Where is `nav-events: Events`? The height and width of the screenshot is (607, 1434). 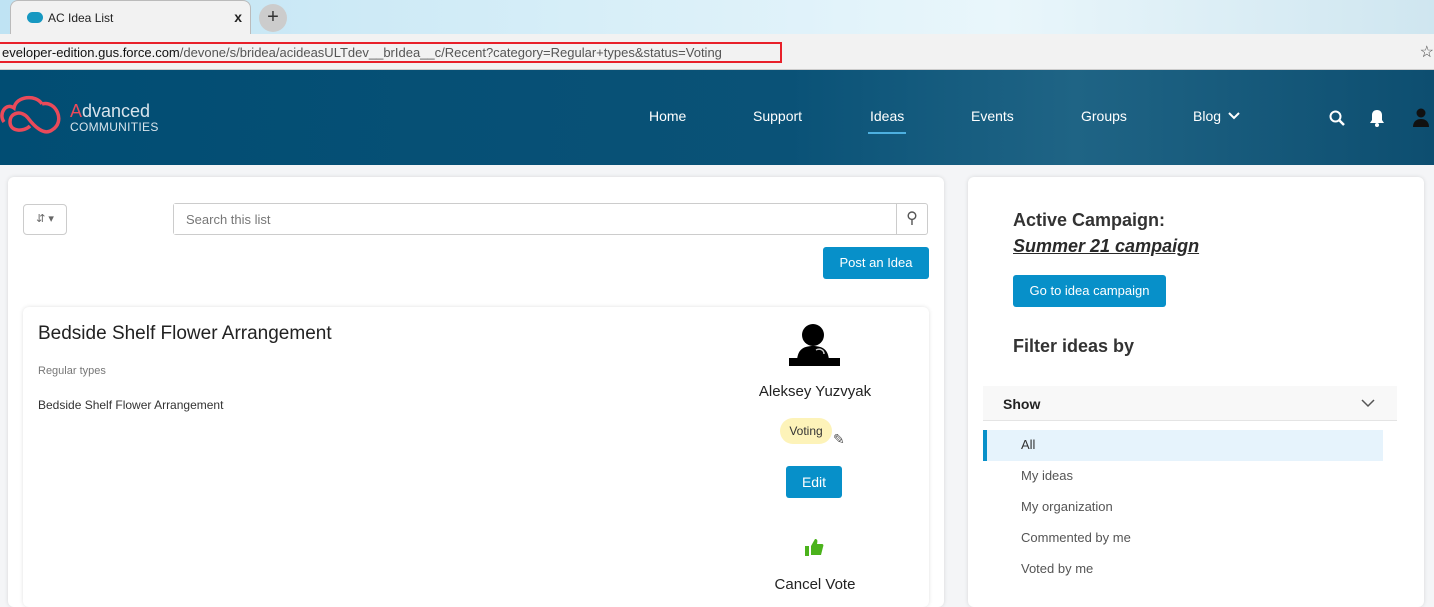 nav-events: Events is located at coordinates (992, 116).